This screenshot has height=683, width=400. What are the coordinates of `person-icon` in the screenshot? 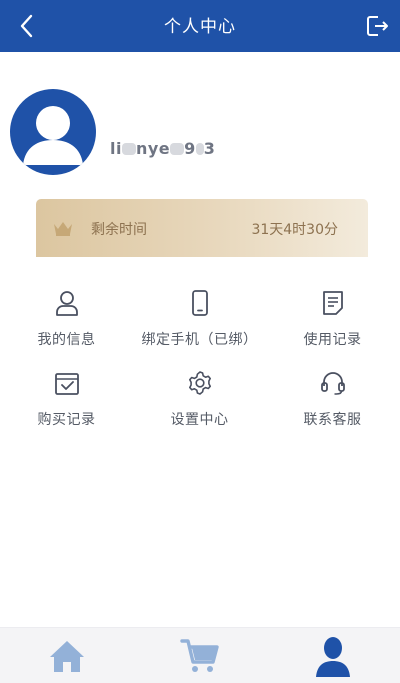 It's located at (332, 657).